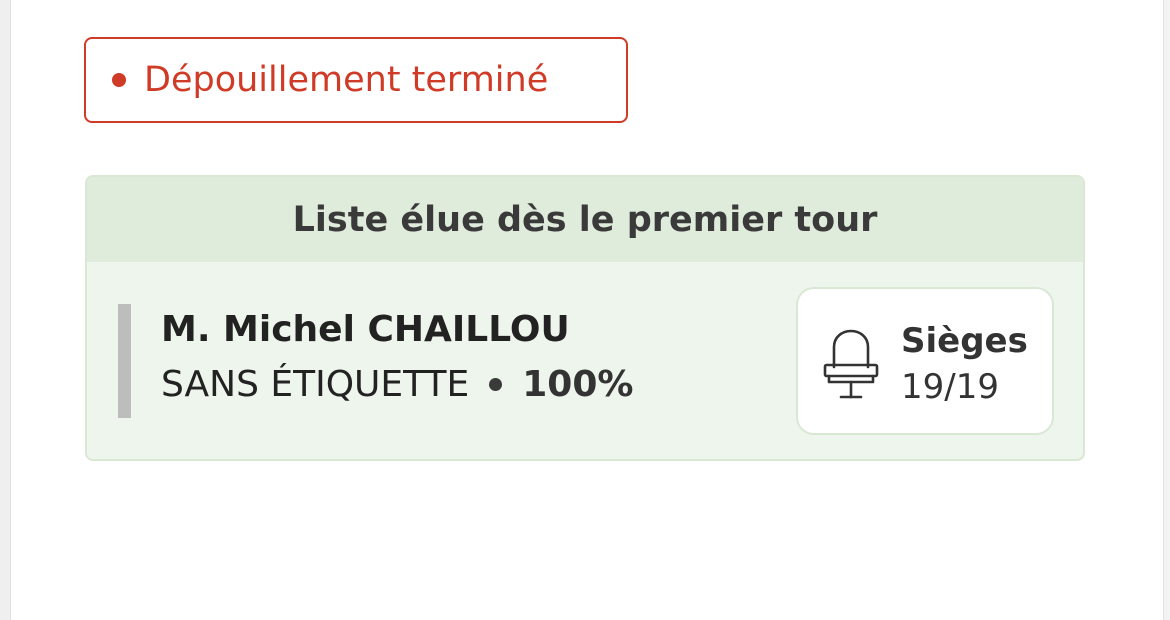 The image size is (1170, 620). What do you see at coordinates (124, 361) in the screenshot?
I see `candidate-color-bar` at bounding box center [124, 361].